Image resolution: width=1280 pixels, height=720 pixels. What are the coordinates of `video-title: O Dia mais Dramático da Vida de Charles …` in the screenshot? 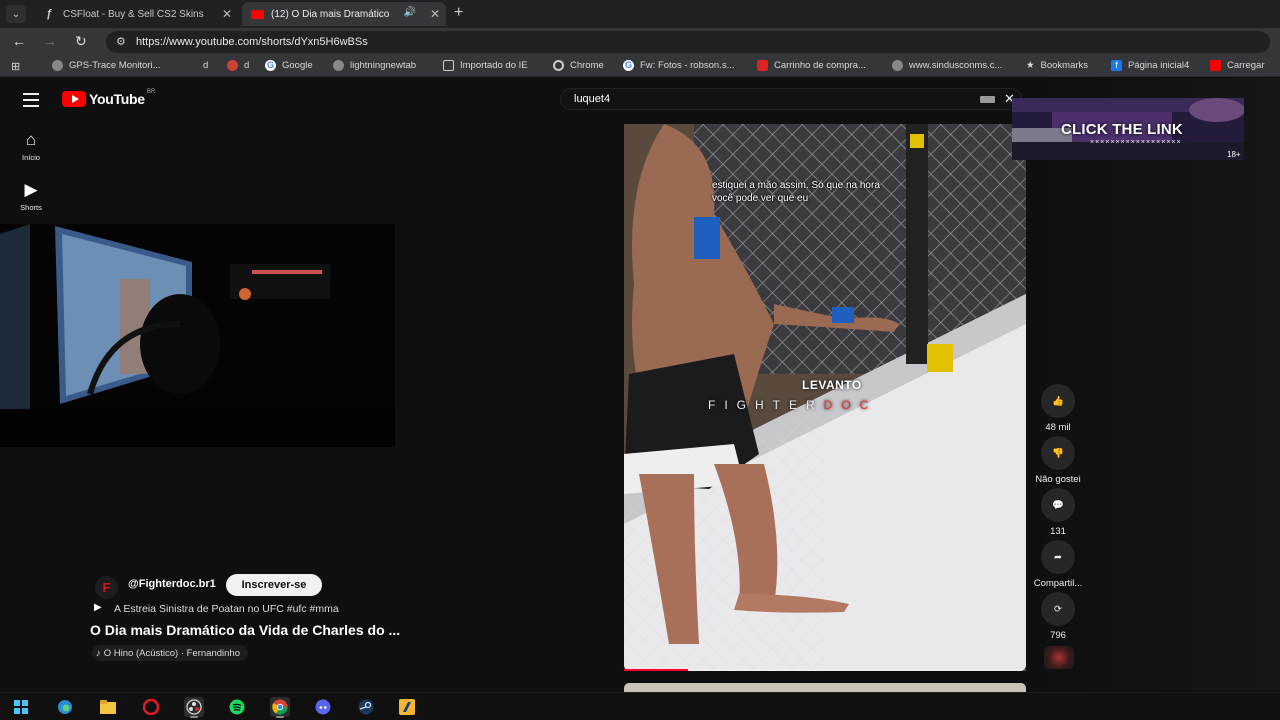 It's located at (245, 630).